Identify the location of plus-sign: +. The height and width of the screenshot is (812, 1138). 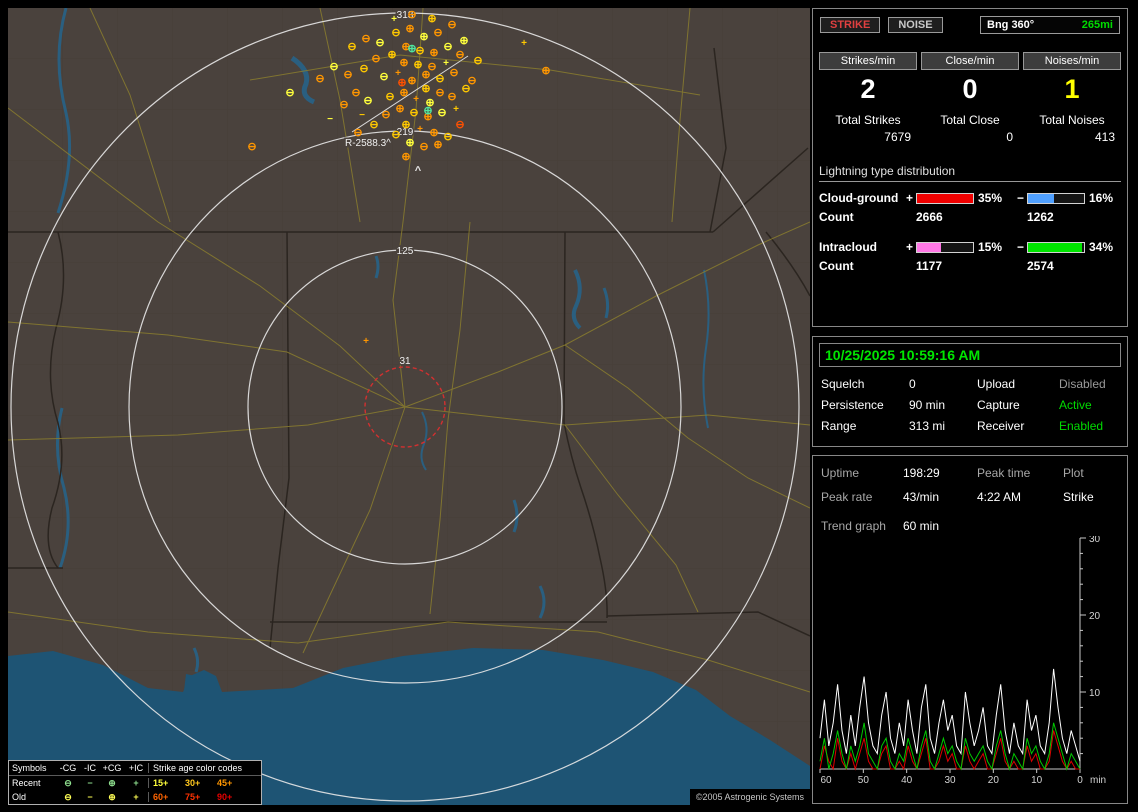
(909, 247).